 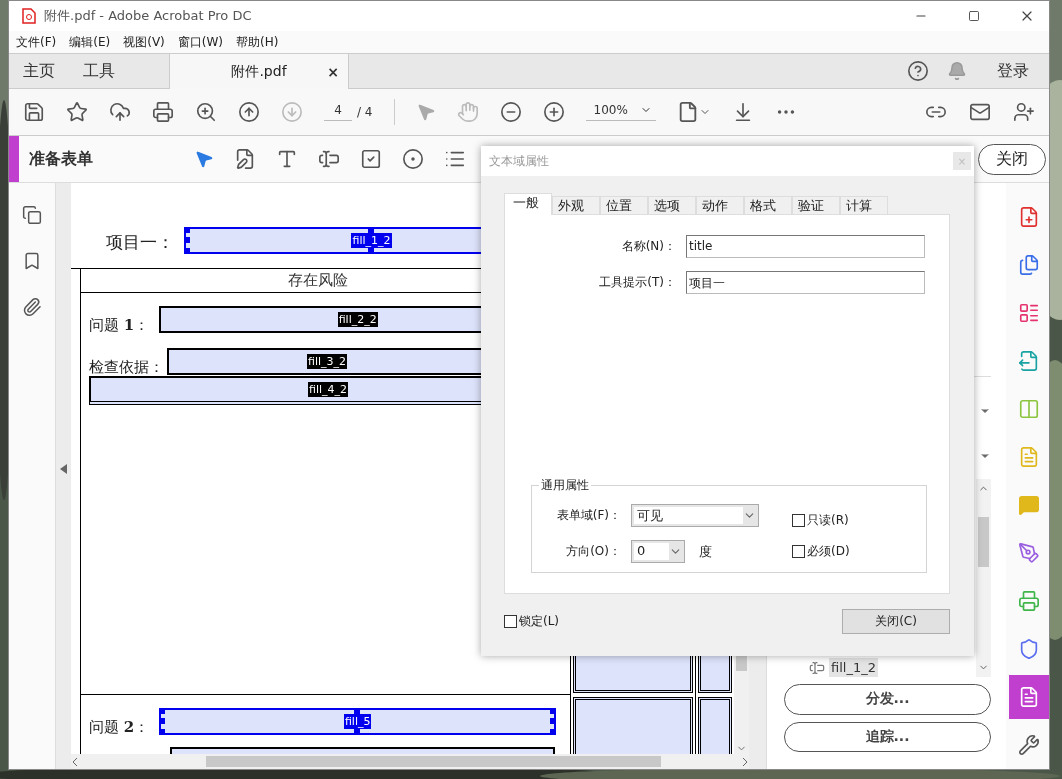 What do you see at coordinates (29, 16) in the screenshot?
I see `pdf-icon` at bounding box center [29, 16].